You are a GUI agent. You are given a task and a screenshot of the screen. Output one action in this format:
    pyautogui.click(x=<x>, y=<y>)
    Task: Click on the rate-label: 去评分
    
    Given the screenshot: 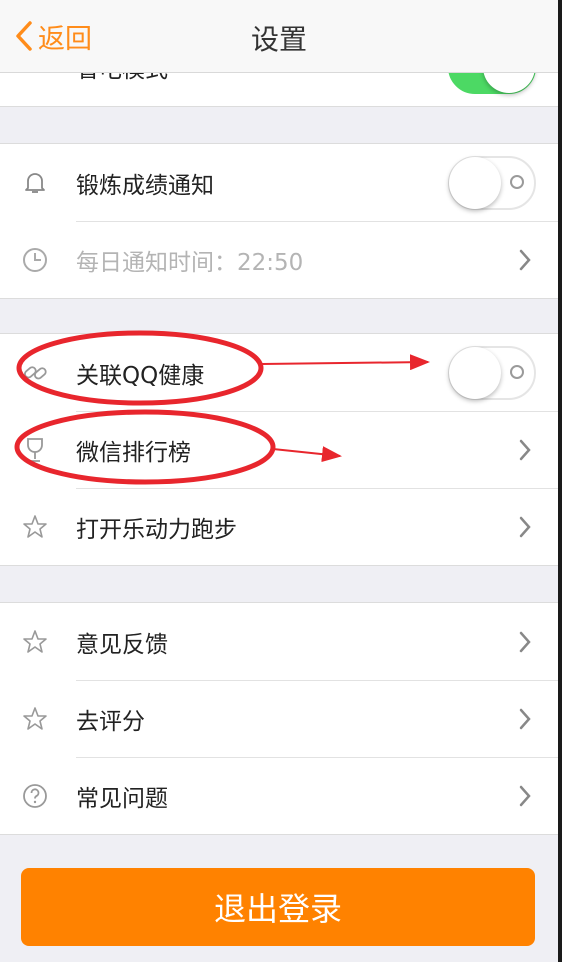 What is the action you would take?
    pyautogui.click(x=110, y=721)
    